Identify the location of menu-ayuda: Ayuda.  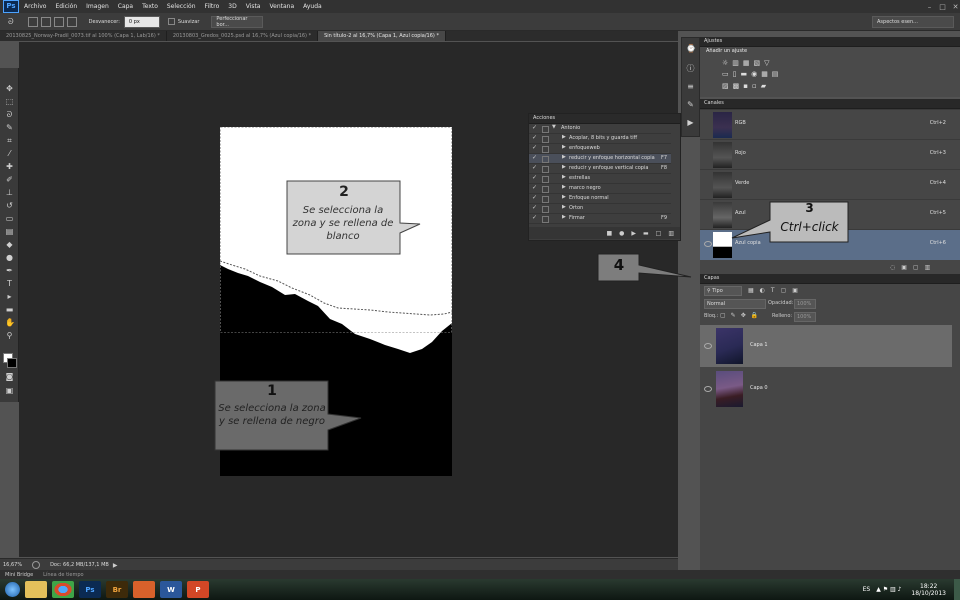
(312, 6).